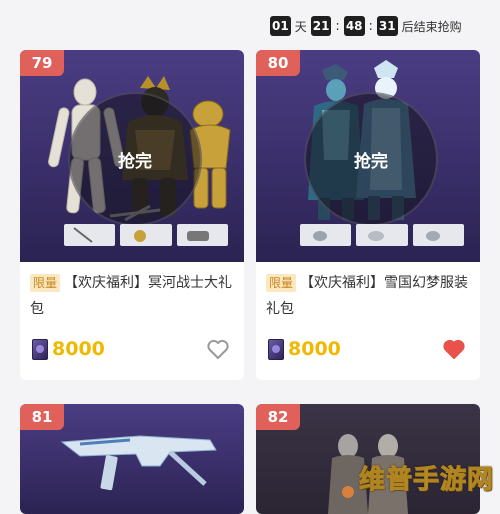 Image resolution: width=500 pixels, height=514 pixels. What do you see at coordinates (387, 26) in the screenshot?
I see `countdown-seconds: 31` at bounding box center [387, 26].